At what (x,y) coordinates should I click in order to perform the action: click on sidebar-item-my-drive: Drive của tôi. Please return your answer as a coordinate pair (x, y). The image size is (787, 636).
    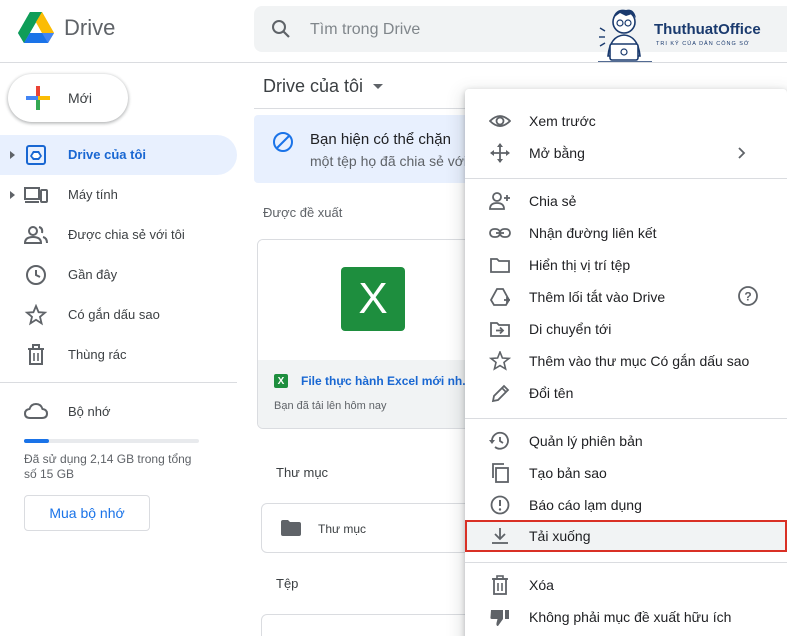
    Looking at the image, I should click on (118, 155).